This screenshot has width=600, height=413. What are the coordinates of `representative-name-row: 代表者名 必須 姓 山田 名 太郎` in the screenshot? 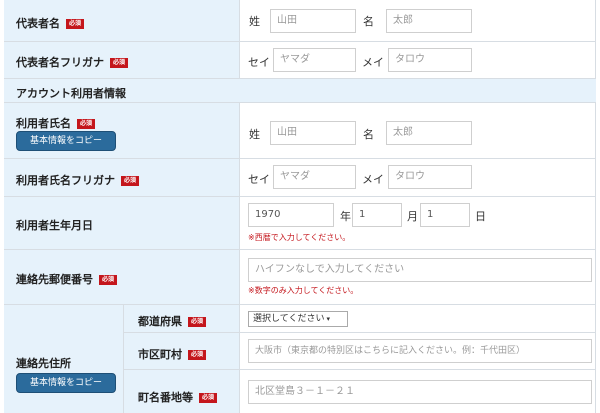 It's located at (300, 21).